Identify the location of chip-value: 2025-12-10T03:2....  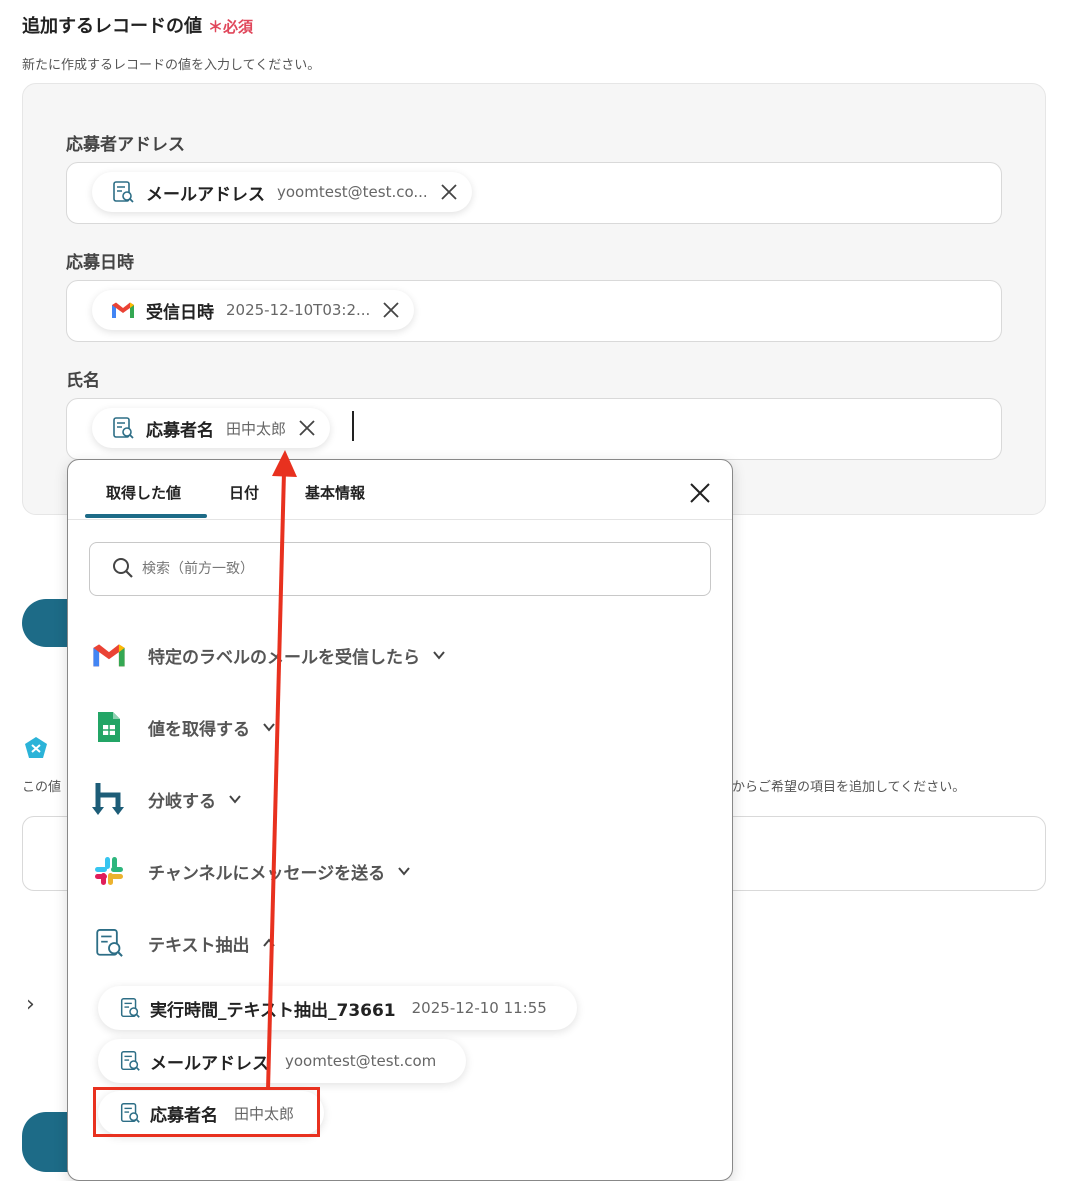
(298, 310).